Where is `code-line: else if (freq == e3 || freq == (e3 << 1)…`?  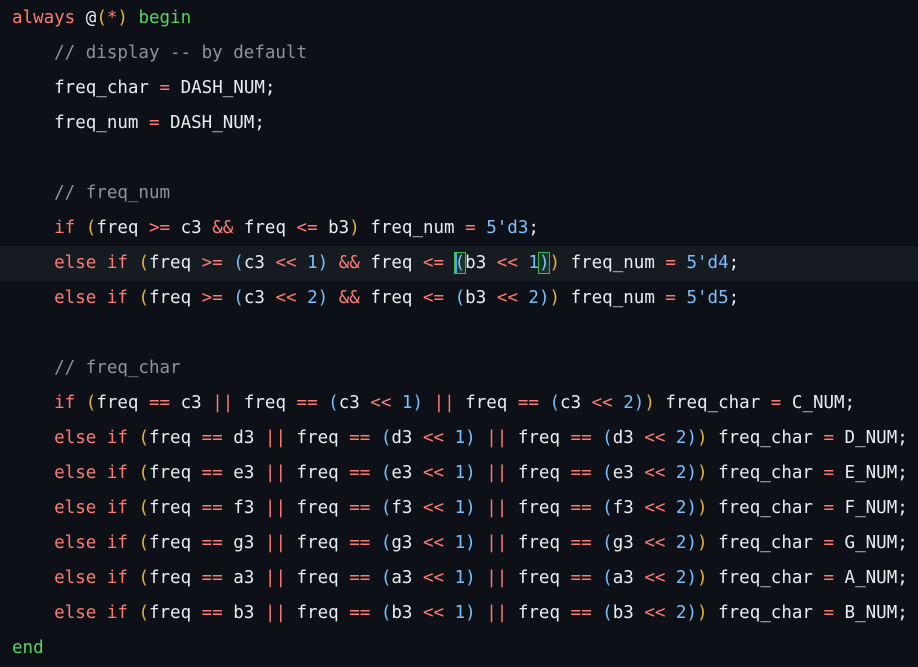
code-line: else if (freq == e3 || freq == (e3 << 1)… is located at coordinates (459, 473).